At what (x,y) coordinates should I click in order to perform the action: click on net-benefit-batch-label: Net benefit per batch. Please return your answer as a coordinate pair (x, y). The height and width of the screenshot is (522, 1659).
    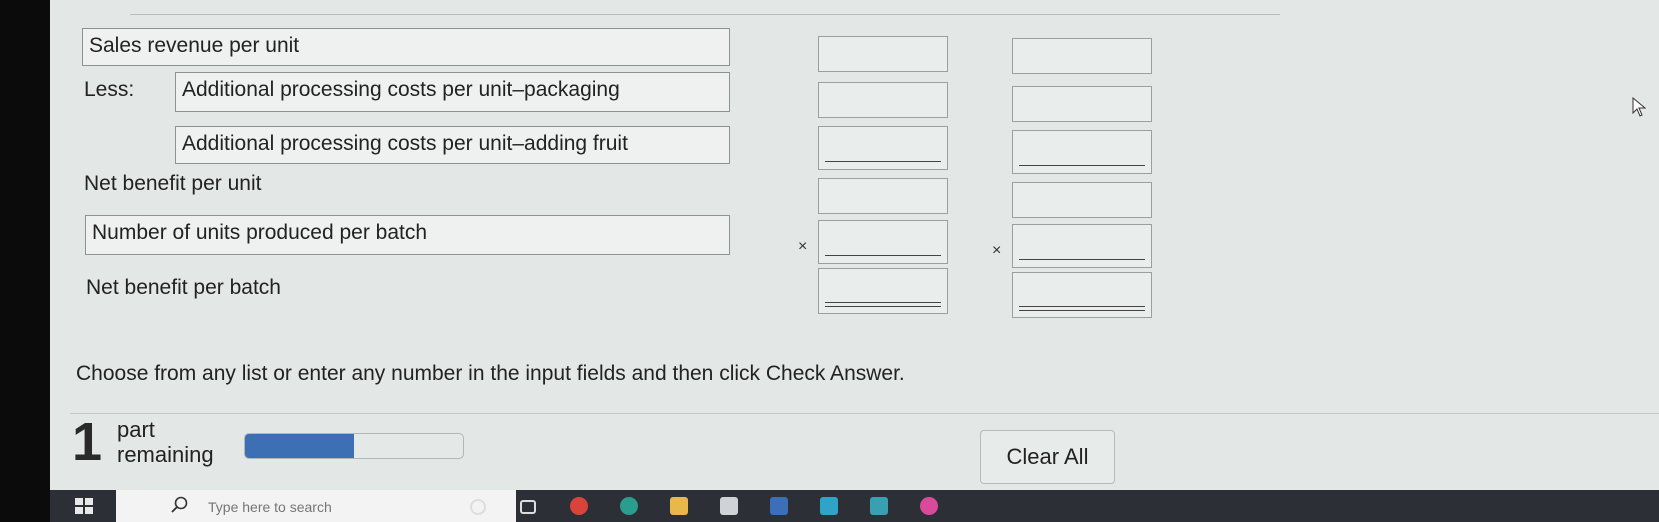
    Looking at the image, I should click on (183, 287).